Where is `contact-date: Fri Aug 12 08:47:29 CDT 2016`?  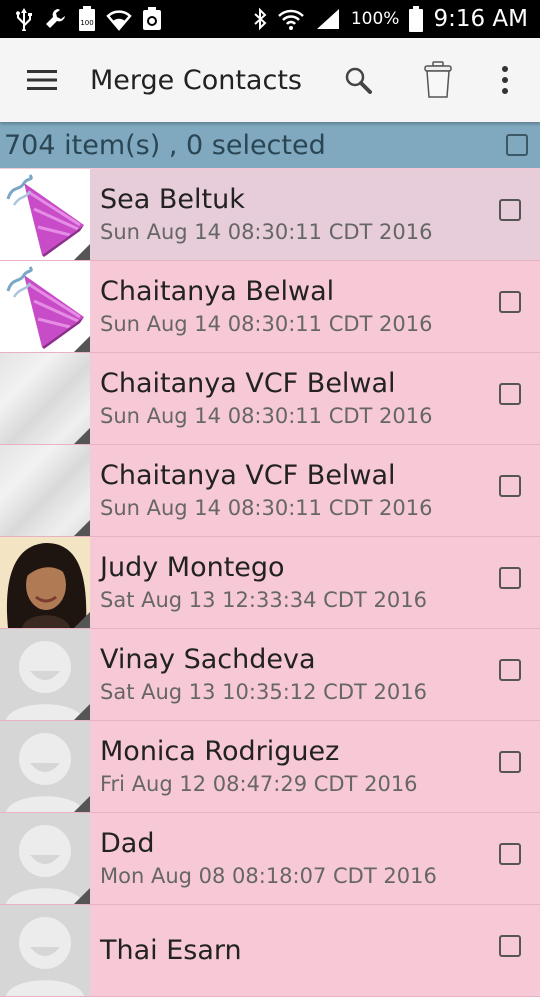
contact-date: Fri Aug 12 08:47:29 CDT 2016 is located at coordinates (259, 783).